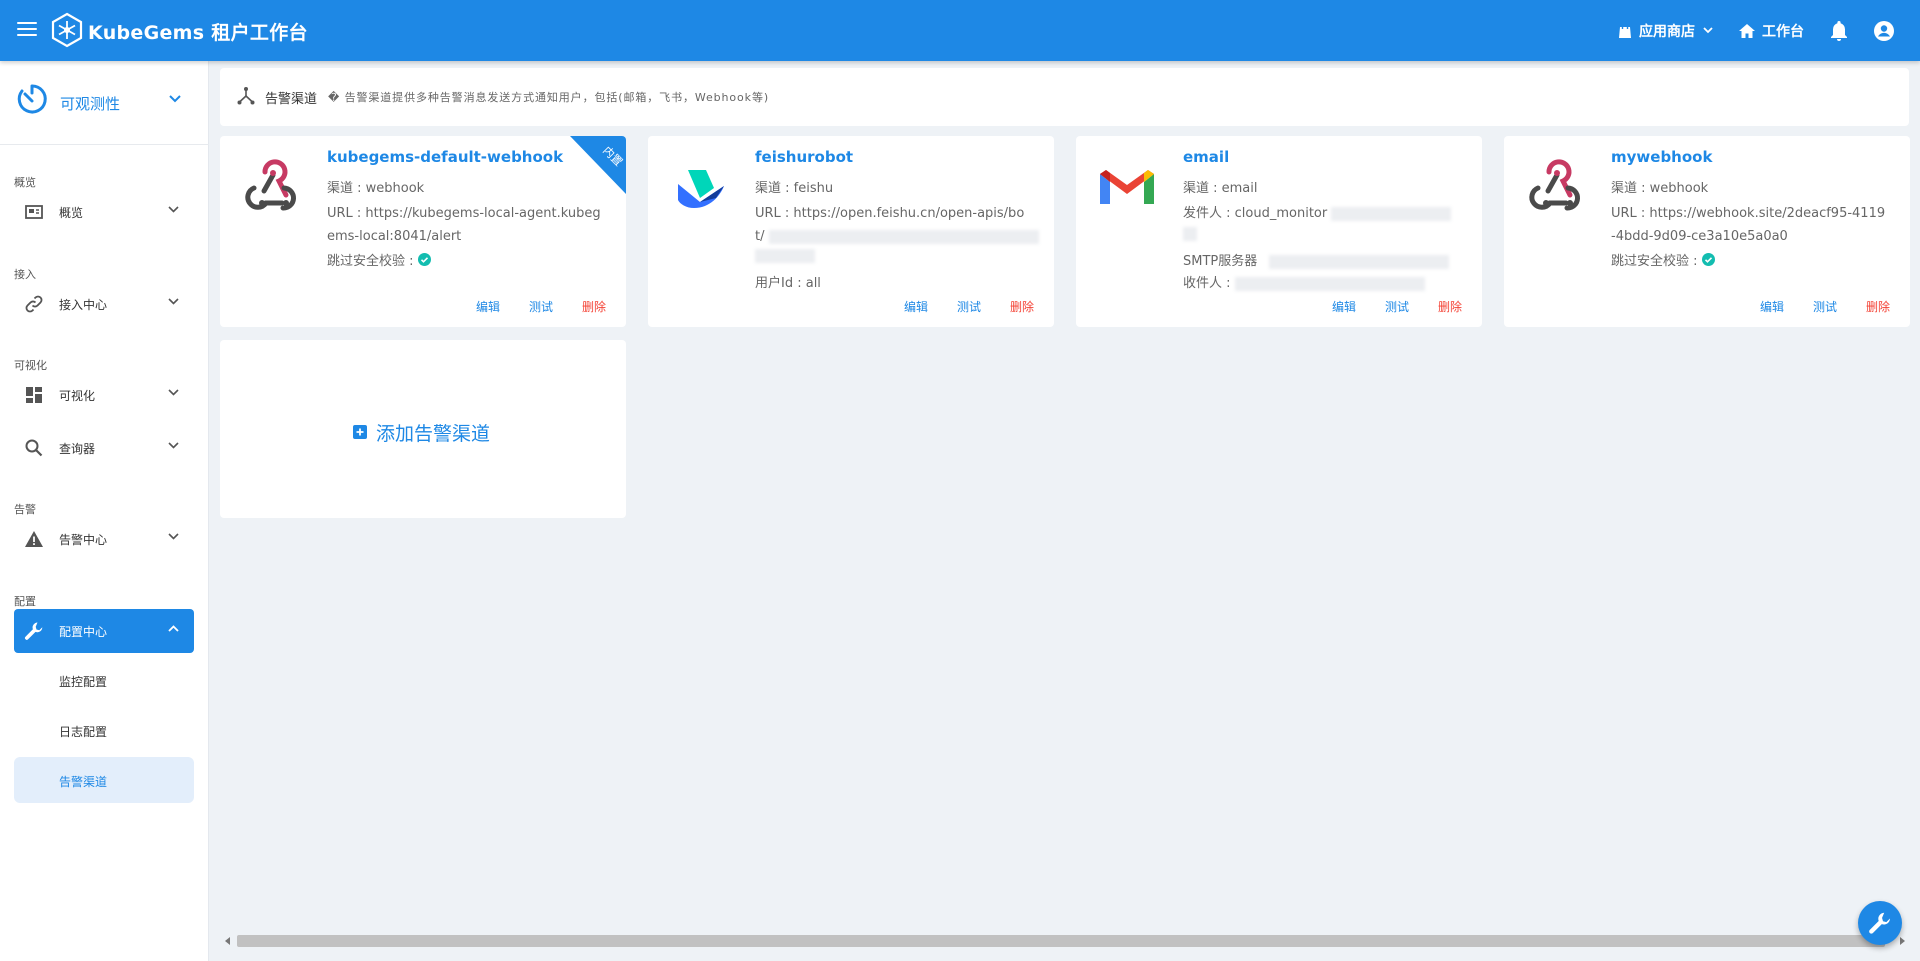 Image resolution: width=1920 pixels, height=961 pixels. I want to click on sidebar-subitem-monitor-config: 监控配置, so click(104, 680).